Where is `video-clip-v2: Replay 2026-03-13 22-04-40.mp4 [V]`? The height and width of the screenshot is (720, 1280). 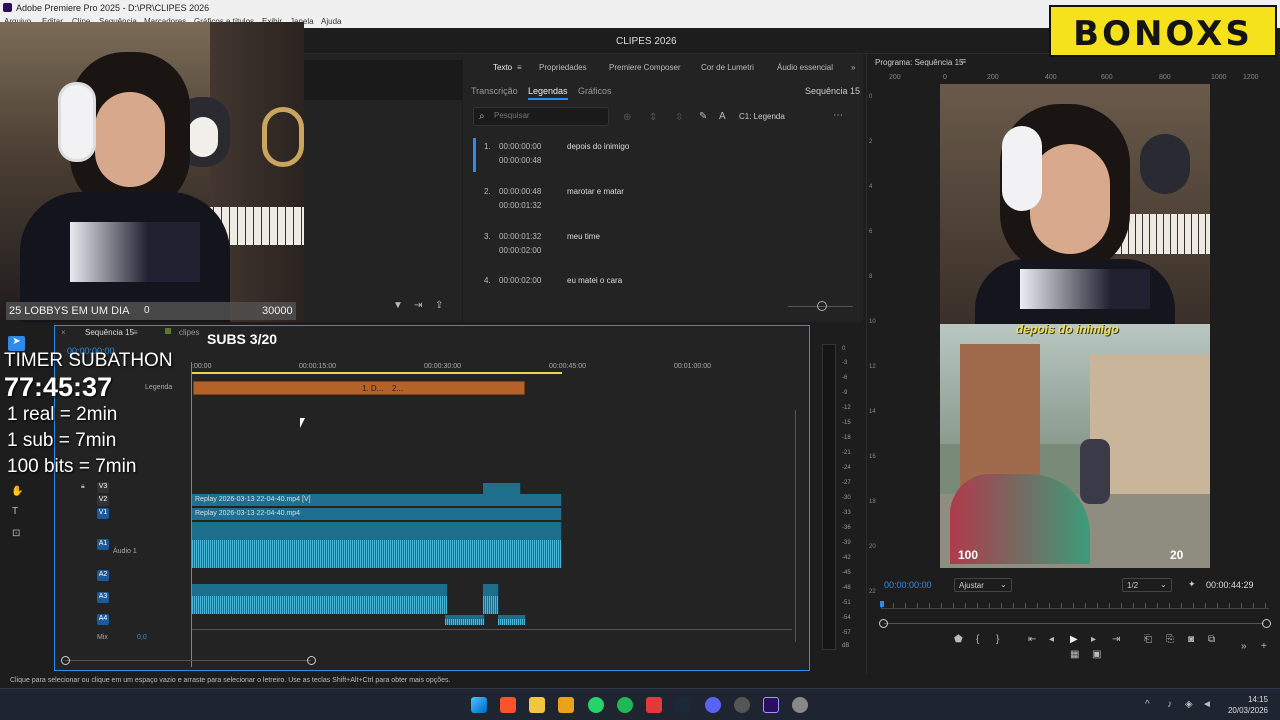
video-clip-v2: Replay 2026-03-13 22-04-40.mp4 [V] is located at coordinates (377, 500).